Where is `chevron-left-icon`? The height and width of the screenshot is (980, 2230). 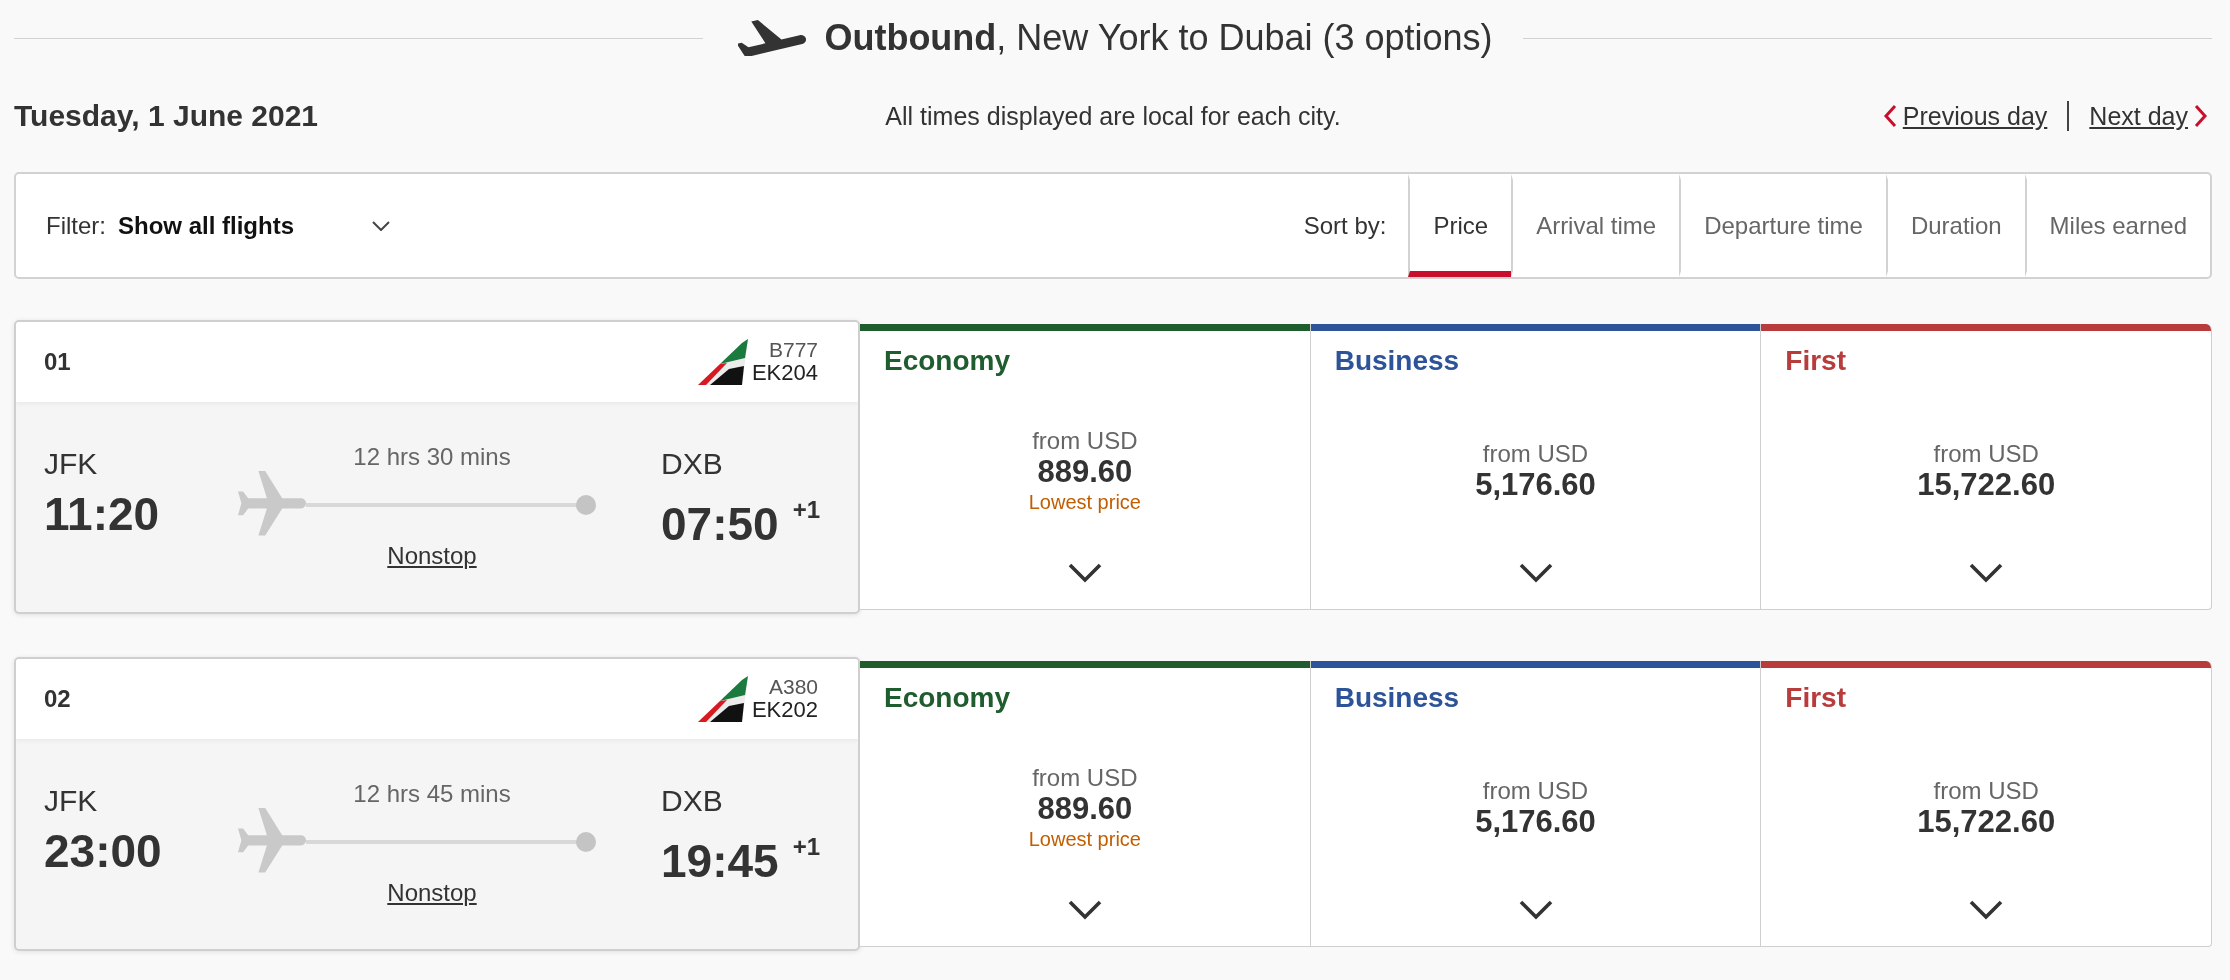
chevron-left-icon is located at coordinates (1889, 116).